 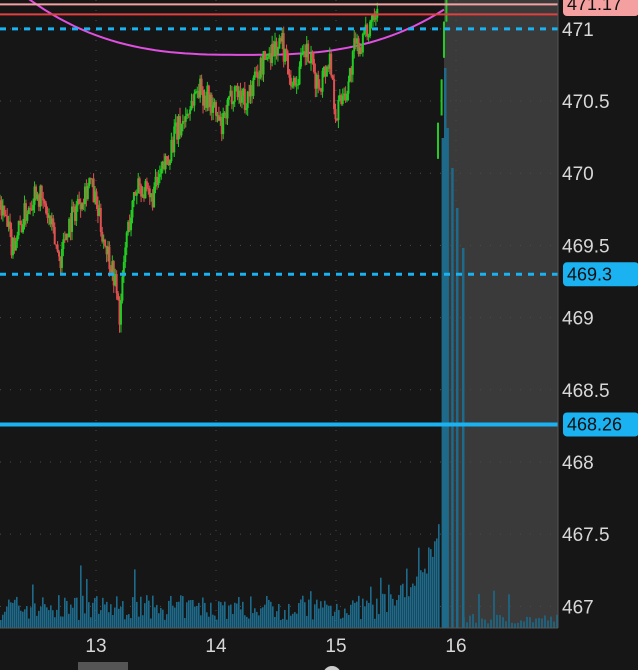 I want to click on y-tick-label: 470, so click(x=578, y=174).